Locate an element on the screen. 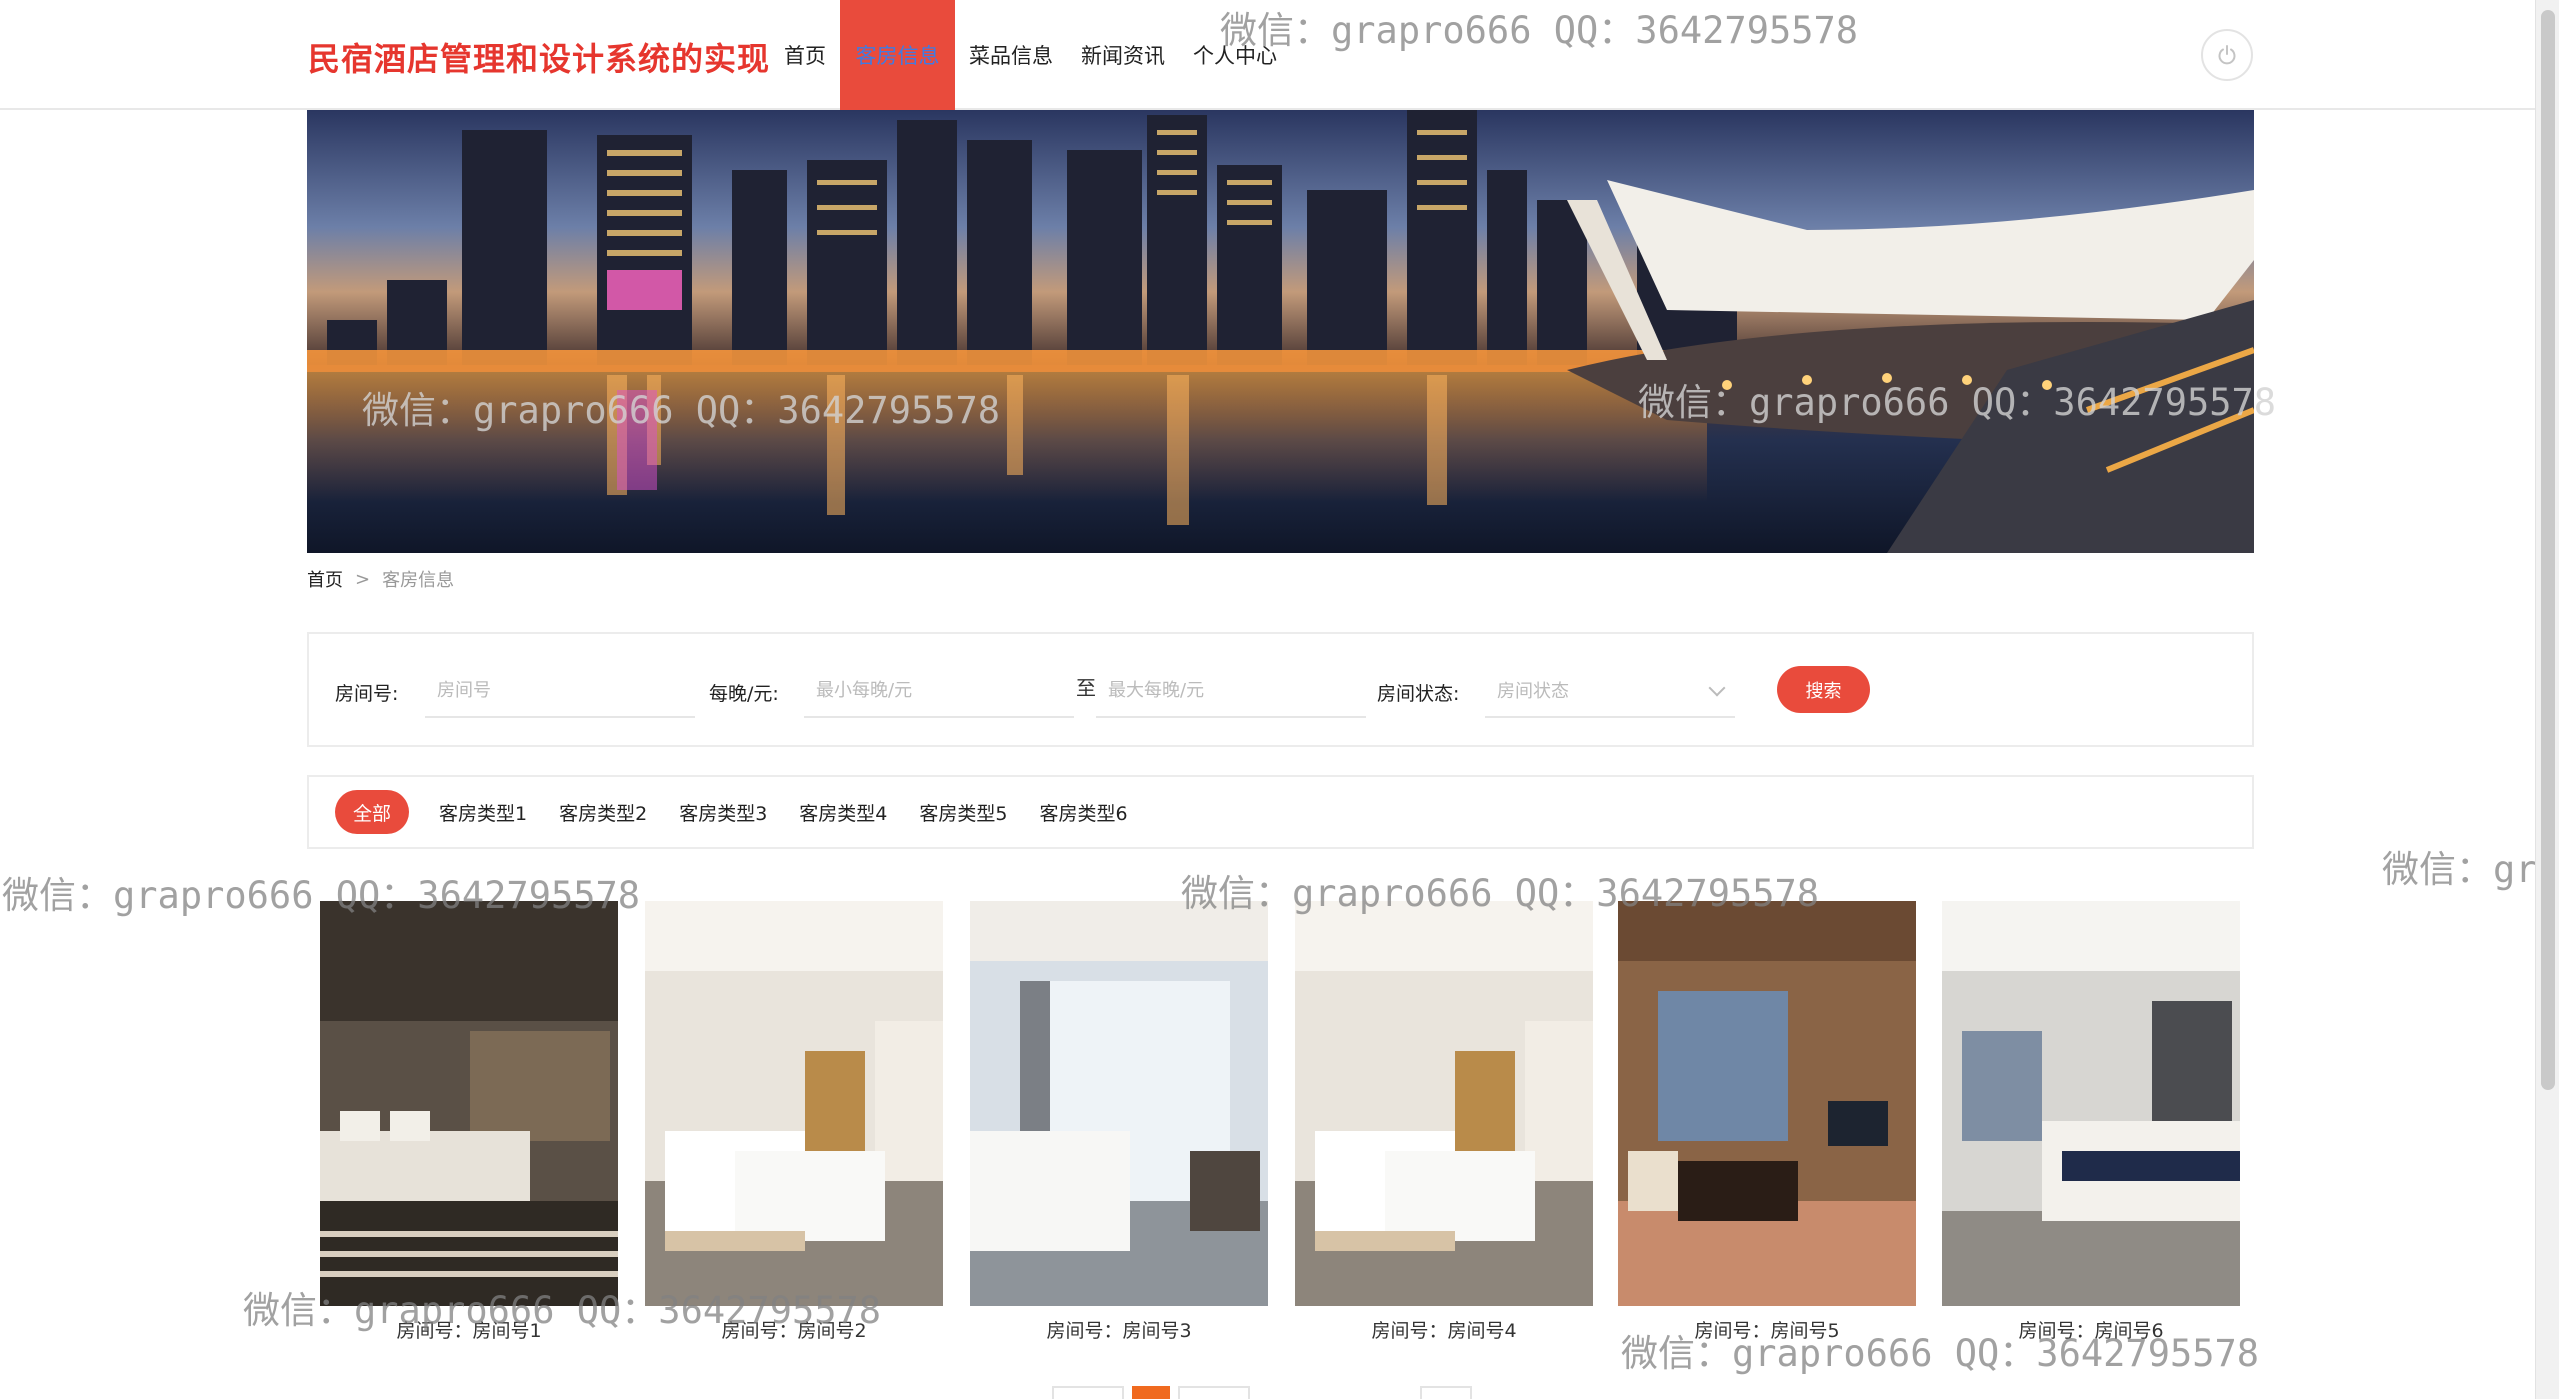 Image resolution: width=2559 pixels, height=1399 pixels. room-card: 房间号：房间号2 is located at coordinates (794, 1122).